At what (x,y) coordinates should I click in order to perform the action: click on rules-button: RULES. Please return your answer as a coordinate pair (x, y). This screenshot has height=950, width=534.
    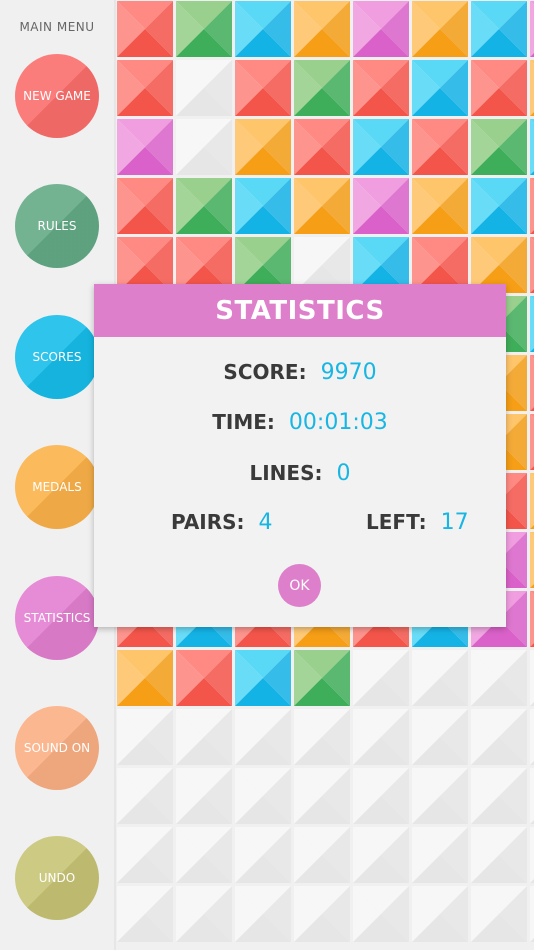
    Looking at the image, I should click on (57, 226).